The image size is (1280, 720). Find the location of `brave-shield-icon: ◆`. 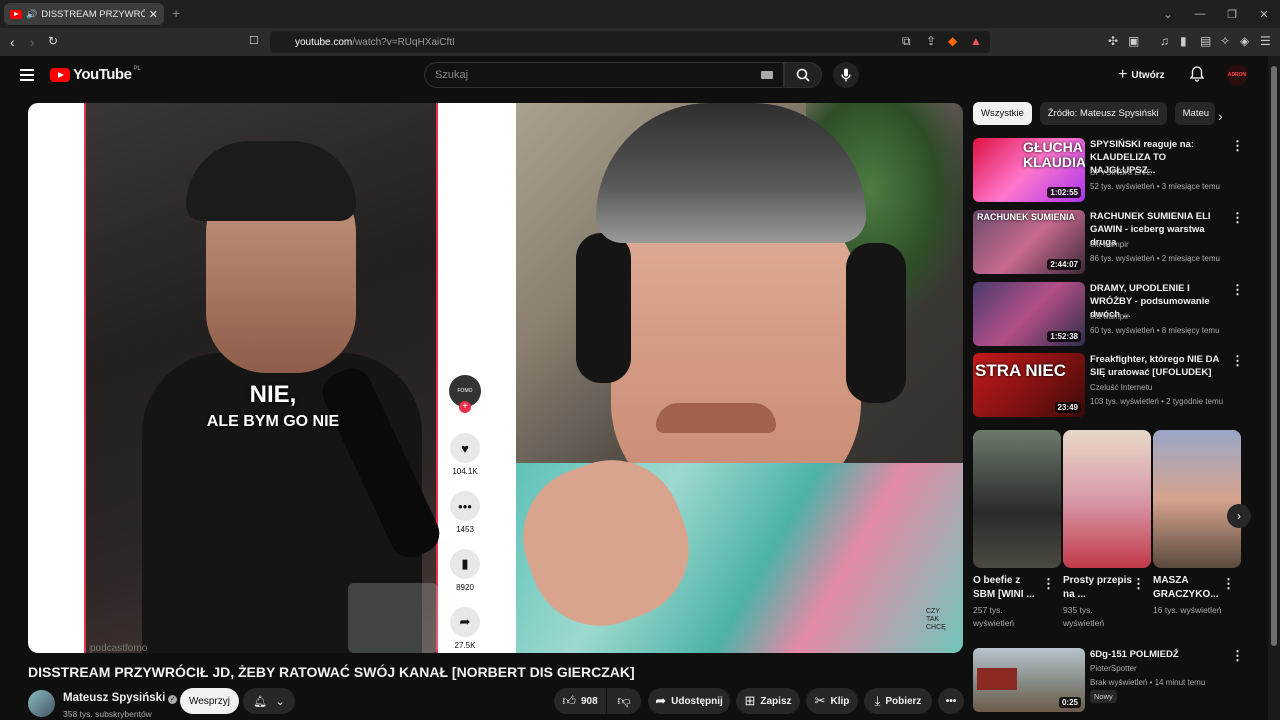

brave-shield-icon: ◆ is located at coordinates (952, 41).